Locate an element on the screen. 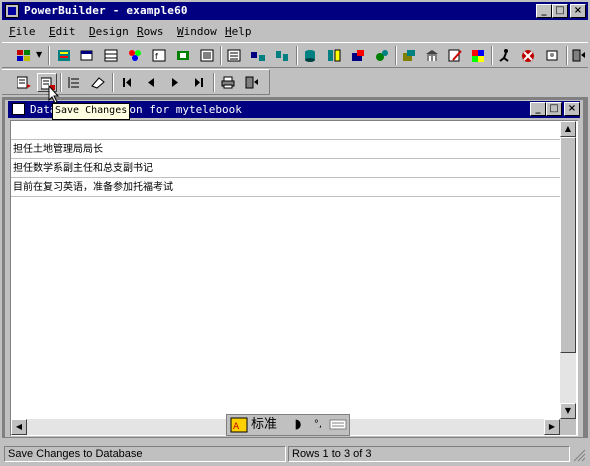  table-row: 目前在复习英语，准备参加托福考试 is located at coordinates (286, 187).